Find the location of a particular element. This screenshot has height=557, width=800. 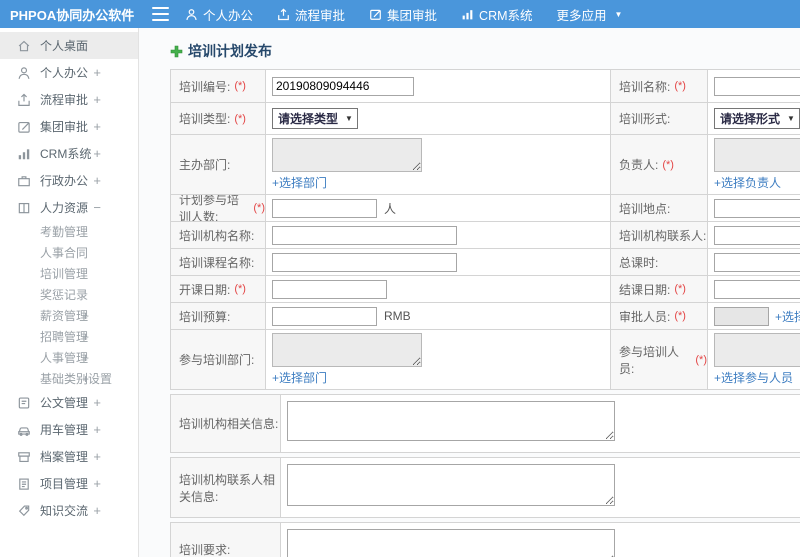

location-input is located at coordinates (757, 208).